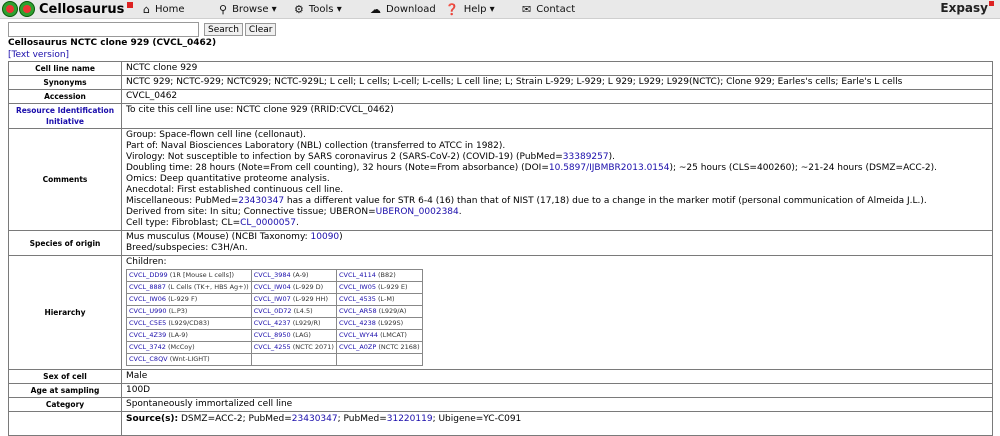  Describe the element at coordinates (586, 157) in the screenshot. I see `pubmed-link: 33389257` at that location.